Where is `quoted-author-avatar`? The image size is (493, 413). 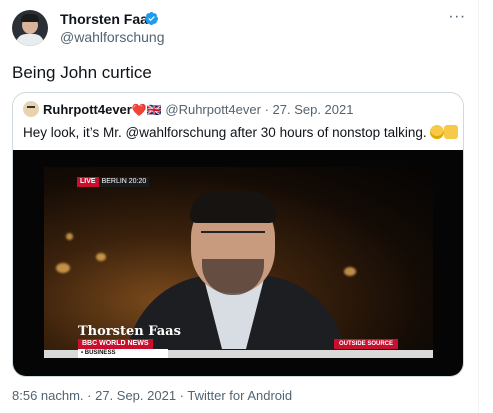
quoted-author-avatar is located at coordinates (31, 109).